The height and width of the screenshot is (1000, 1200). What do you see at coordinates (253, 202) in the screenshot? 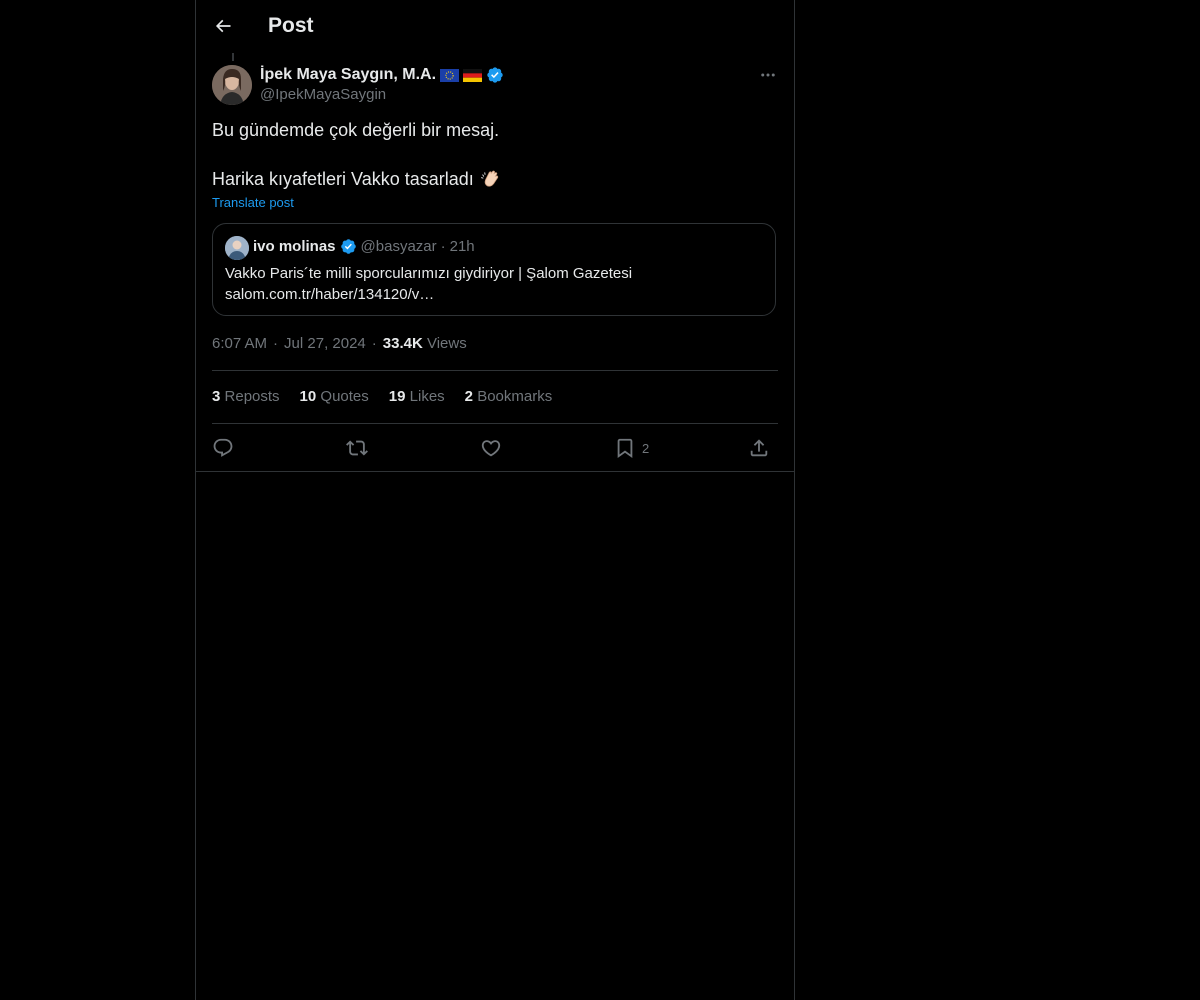
I see `translate-post-link: Translate post` at bounding box center [253, 202].